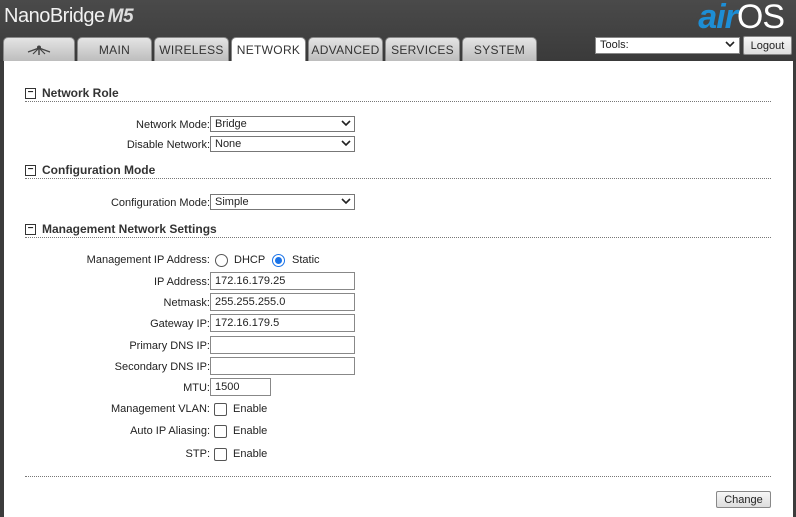  What do you see at coordinates (114, 49) in the screenshot?
I see `tab-main: MAIN` at bounding box center [114, 49].